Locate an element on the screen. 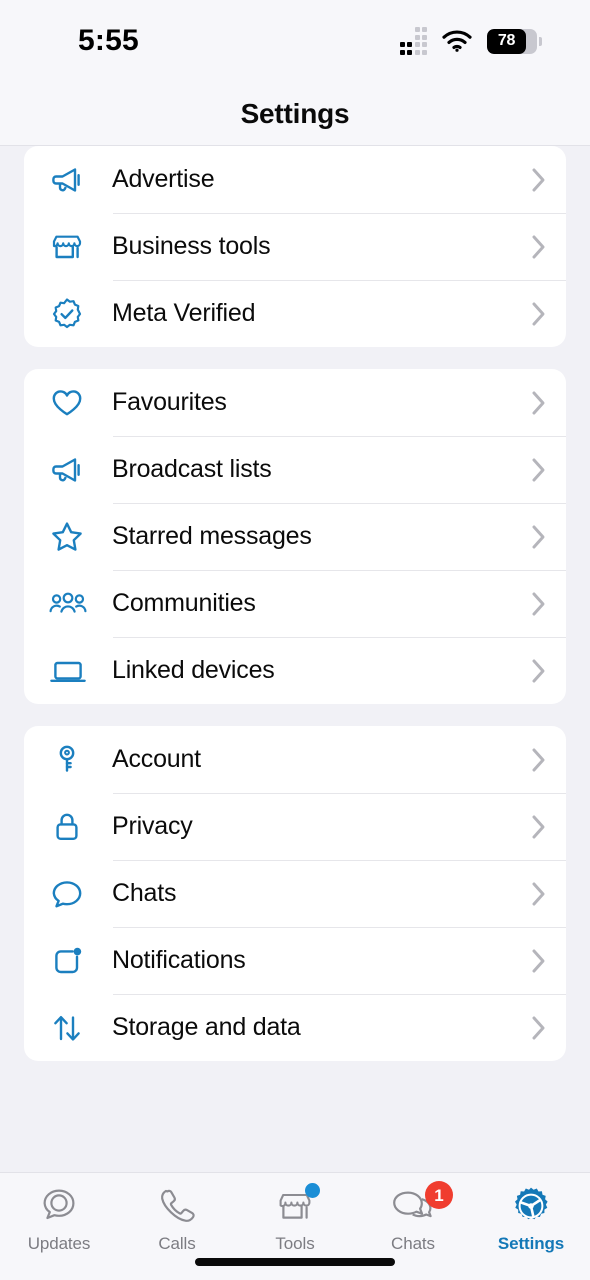 This screenshot has width=590, height=1280. status-bar: 5:55 78 is located at coordinates (295, 41).